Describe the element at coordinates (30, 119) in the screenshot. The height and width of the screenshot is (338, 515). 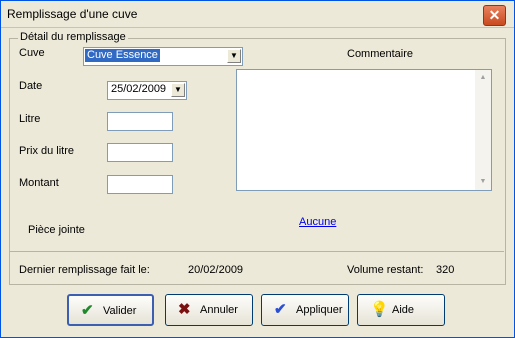
I see `litre-label: Litre` at that location.